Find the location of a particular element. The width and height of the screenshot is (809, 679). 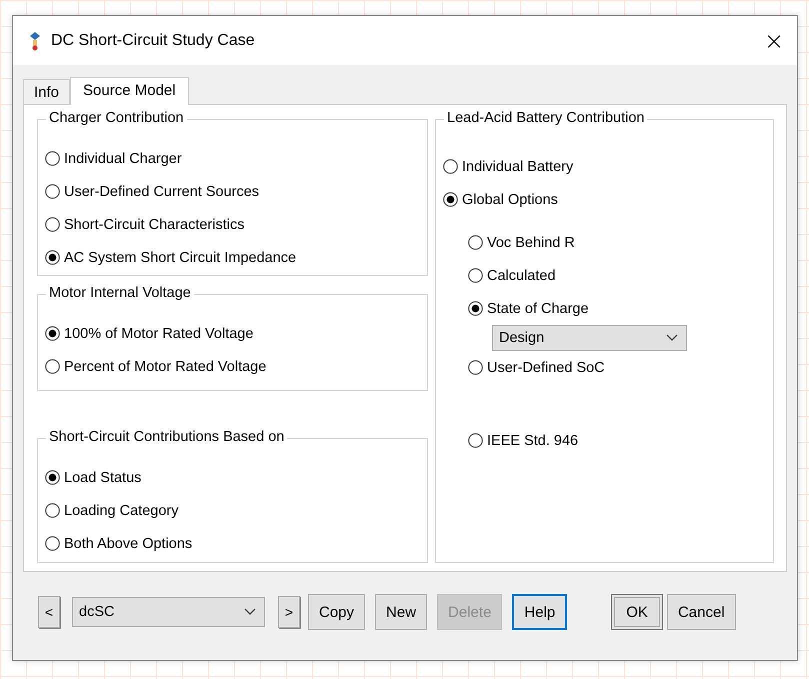

radio-label: IEEE Std. 946 is located at coordinates (532, 440).